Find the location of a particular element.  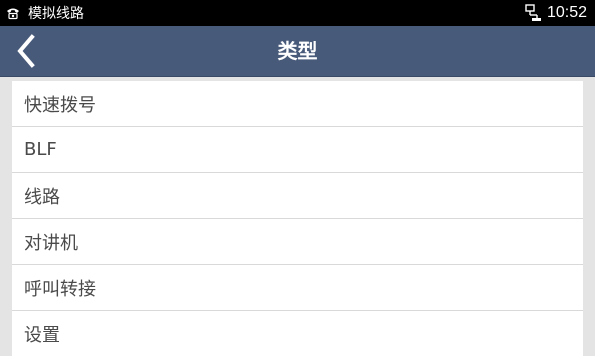

phone-icon is located at coordinates (13, 13).